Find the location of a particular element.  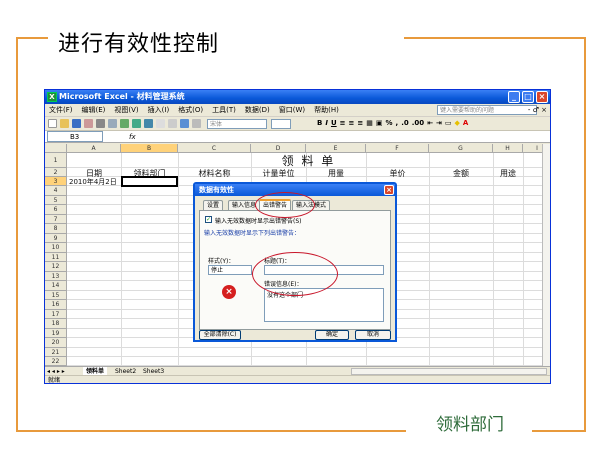

save-icon is located at coordinates (76, 123).